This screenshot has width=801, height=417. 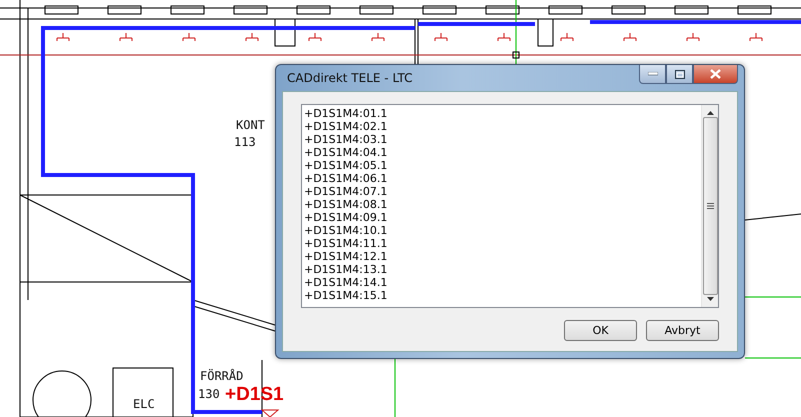 What do you see at coordinates (346, 126) in the screenshot?
I see `list-item: +D1S1M4:02.1` at bounding box center [346, 126].